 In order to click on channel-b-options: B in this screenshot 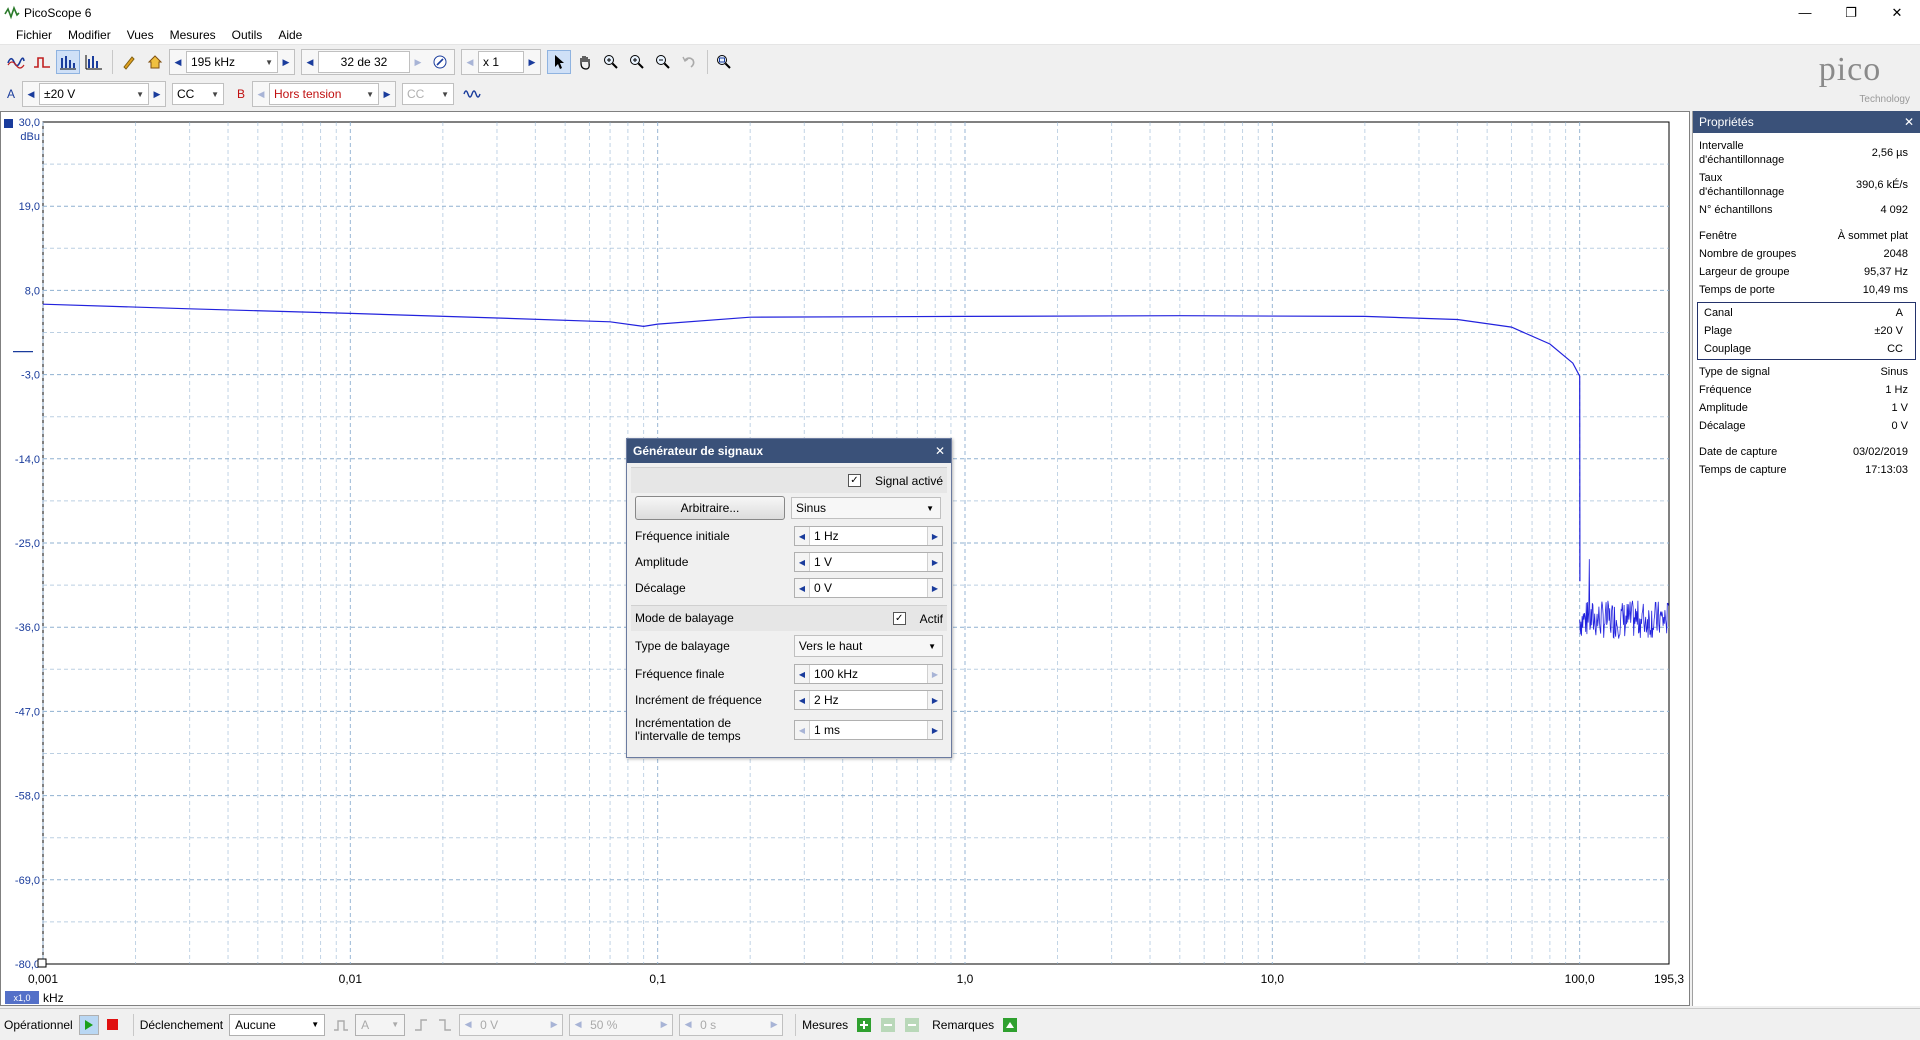, I will do `click(241, 94)`.